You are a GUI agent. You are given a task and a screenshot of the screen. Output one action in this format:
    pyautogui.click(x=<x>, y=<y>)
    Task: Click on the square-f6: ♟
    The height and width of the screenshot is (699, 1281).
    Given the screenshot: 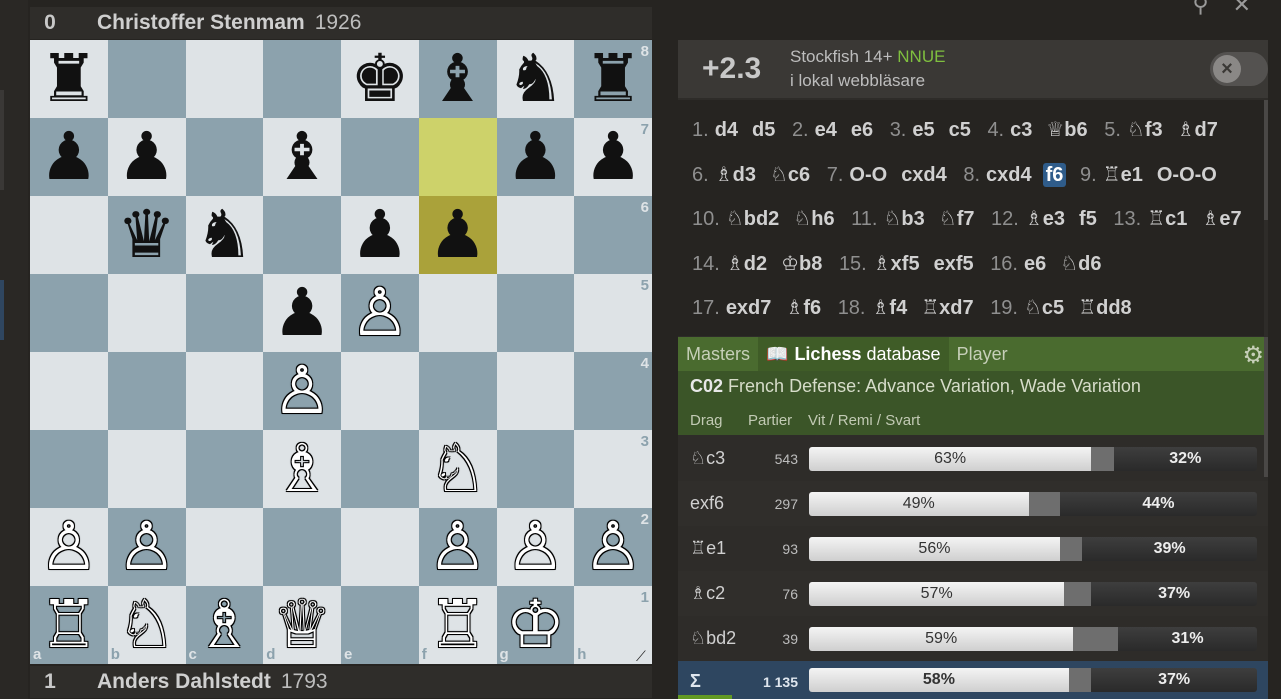 What is the action you would take?
    pyautogui.click(x=457, y=235)
    